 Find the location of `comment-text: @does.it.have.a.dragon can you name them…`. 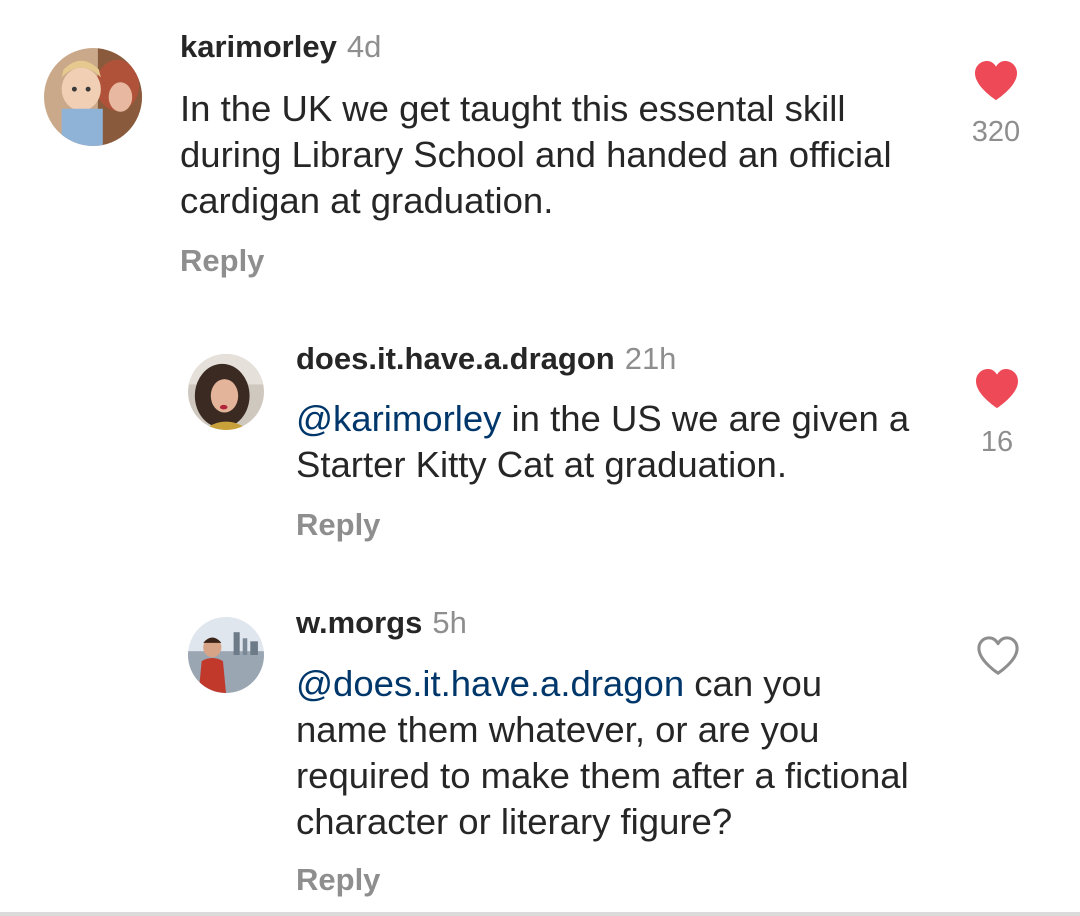

comment-text: @does.it.have.a.dragon can you name them… is located at coordinates (606, 753).